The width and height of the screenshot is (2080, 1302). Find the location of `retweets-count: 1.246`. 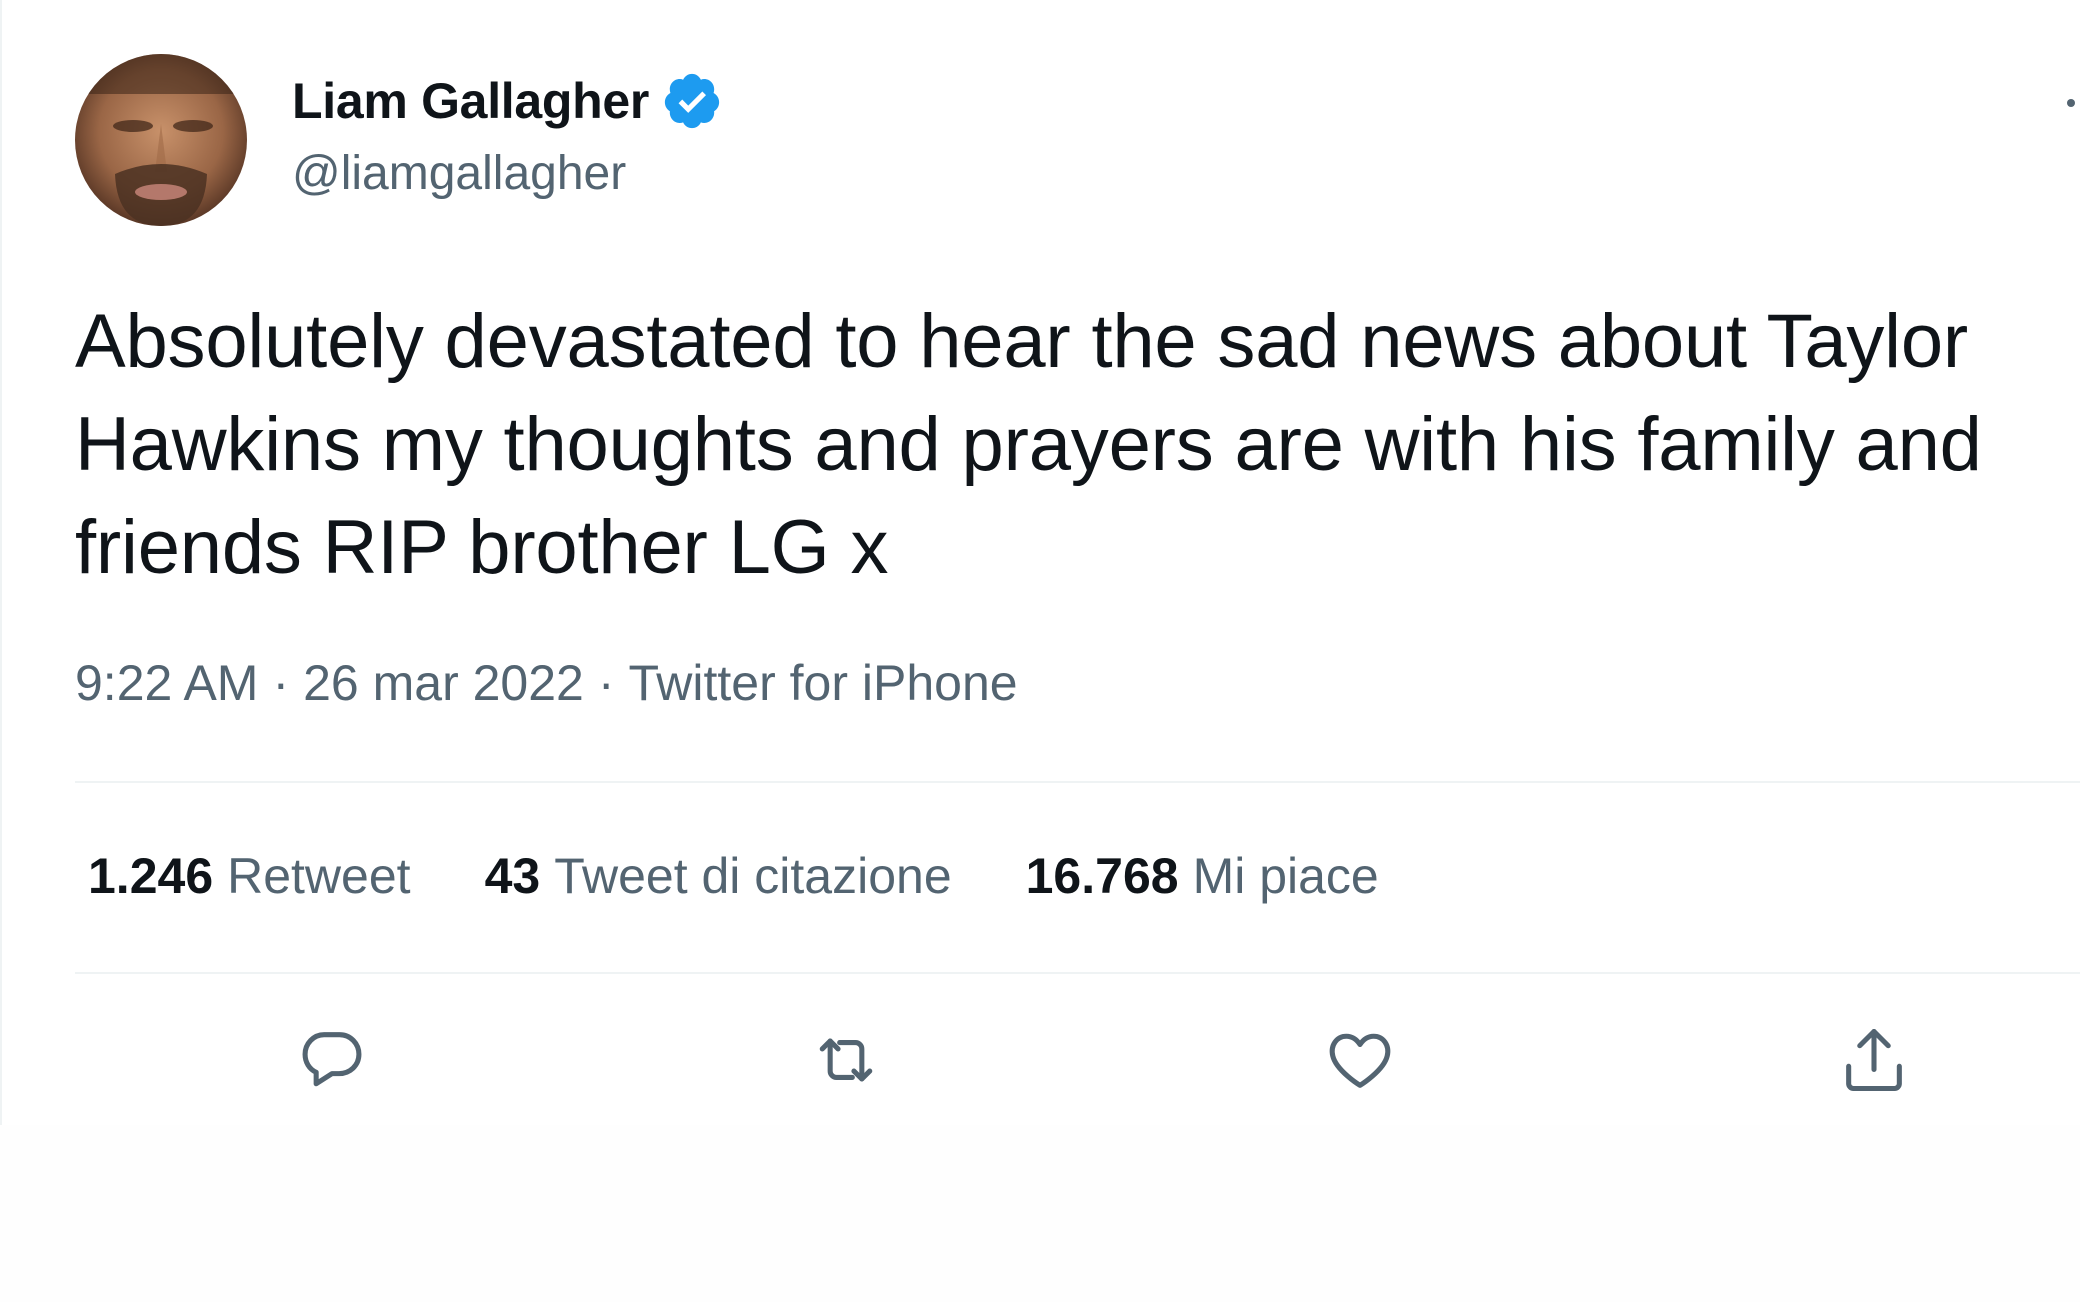

retweets-count: 1.246 is located at coordinates (151, 876).